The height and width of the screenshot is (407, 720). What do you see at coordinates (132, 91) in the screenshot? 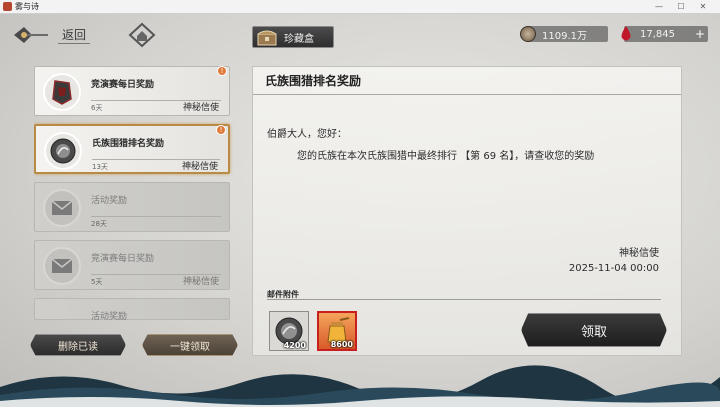
I see `mail-item: 竞演赛每日奖励 6天 神秘信使 !` at bounding box center [132, 91].